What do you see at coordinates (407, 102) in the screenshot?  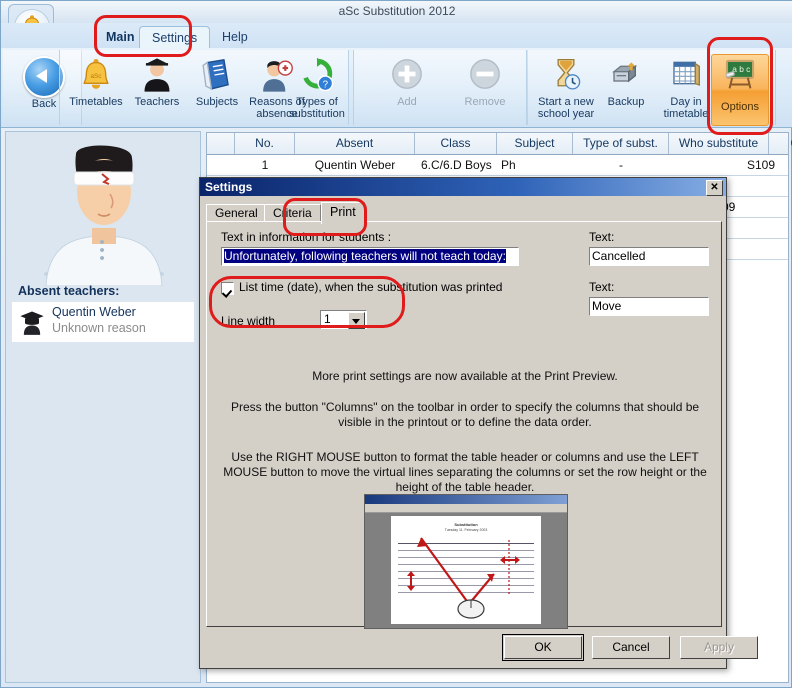 I see `add-label: Add` at bounding box center [407, 102].